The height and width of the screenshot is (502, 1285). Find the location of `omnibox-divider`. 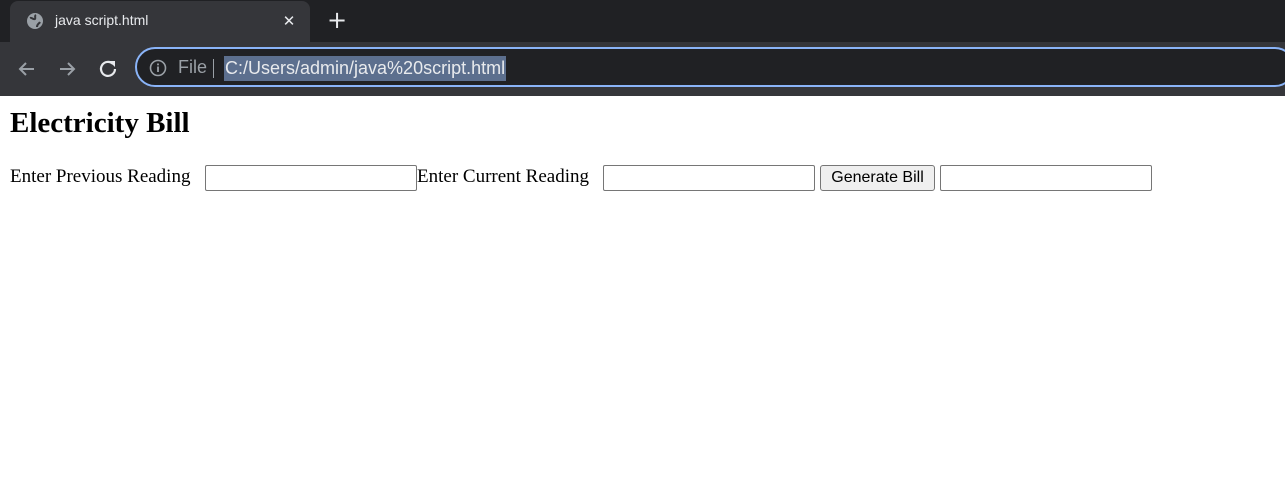

omnibox-divider is located at coordinates (213, 68).